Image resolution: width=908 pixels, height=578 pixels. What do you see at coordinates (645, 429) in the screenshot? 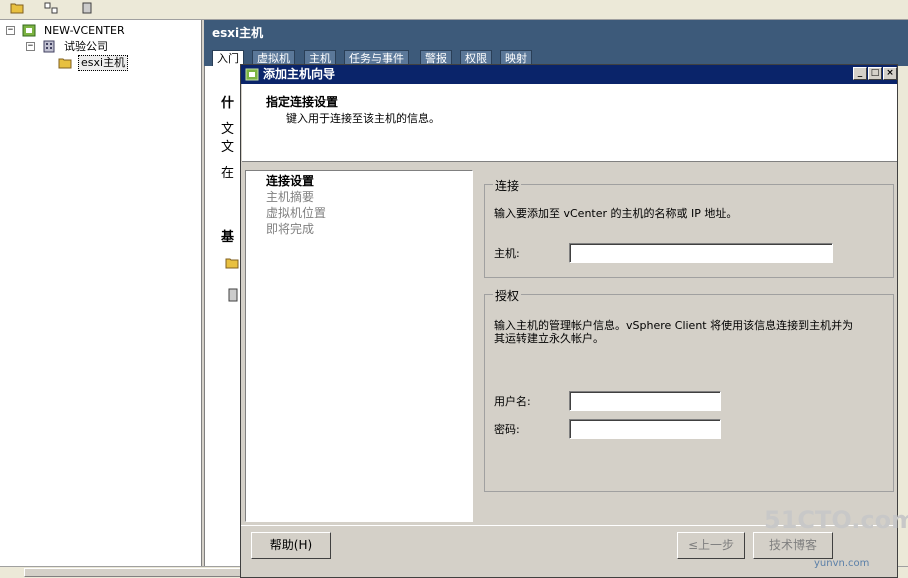
I see `password-input` at bounding box center [645, 429].